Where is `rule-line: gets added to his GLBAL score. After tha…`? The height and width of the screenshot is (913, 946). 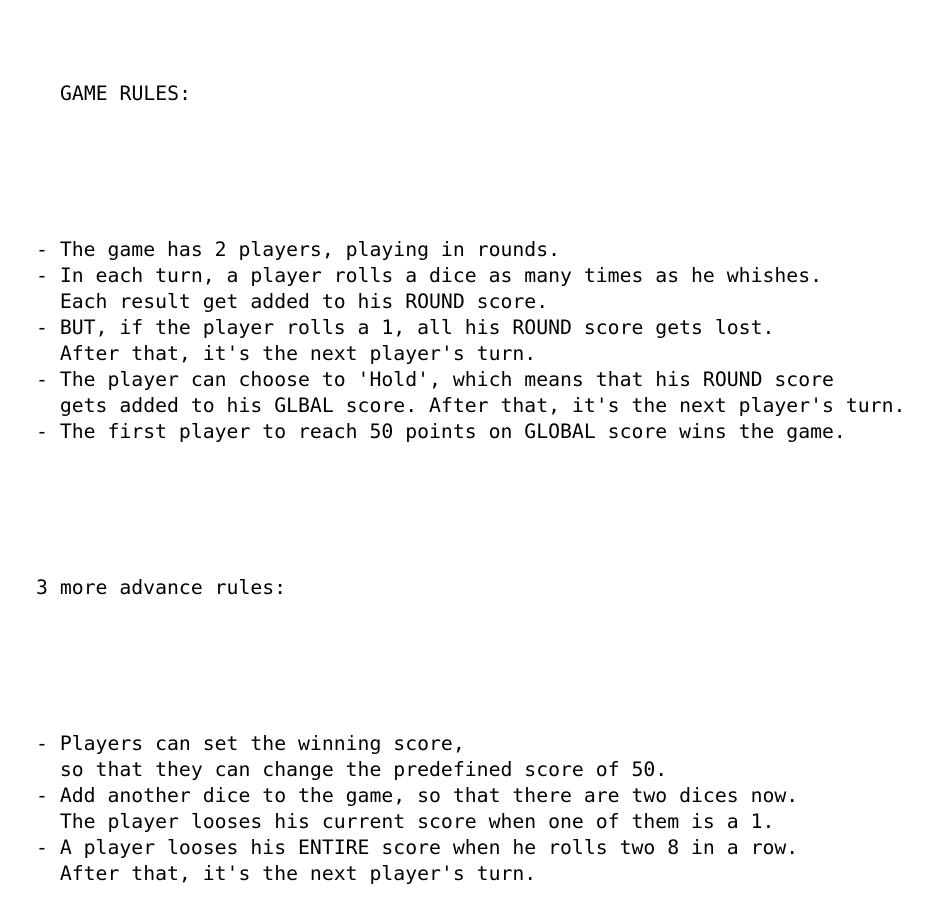
rule-line: gets added to his GLBAL score. After tha… is located at coordinates (486, 406).